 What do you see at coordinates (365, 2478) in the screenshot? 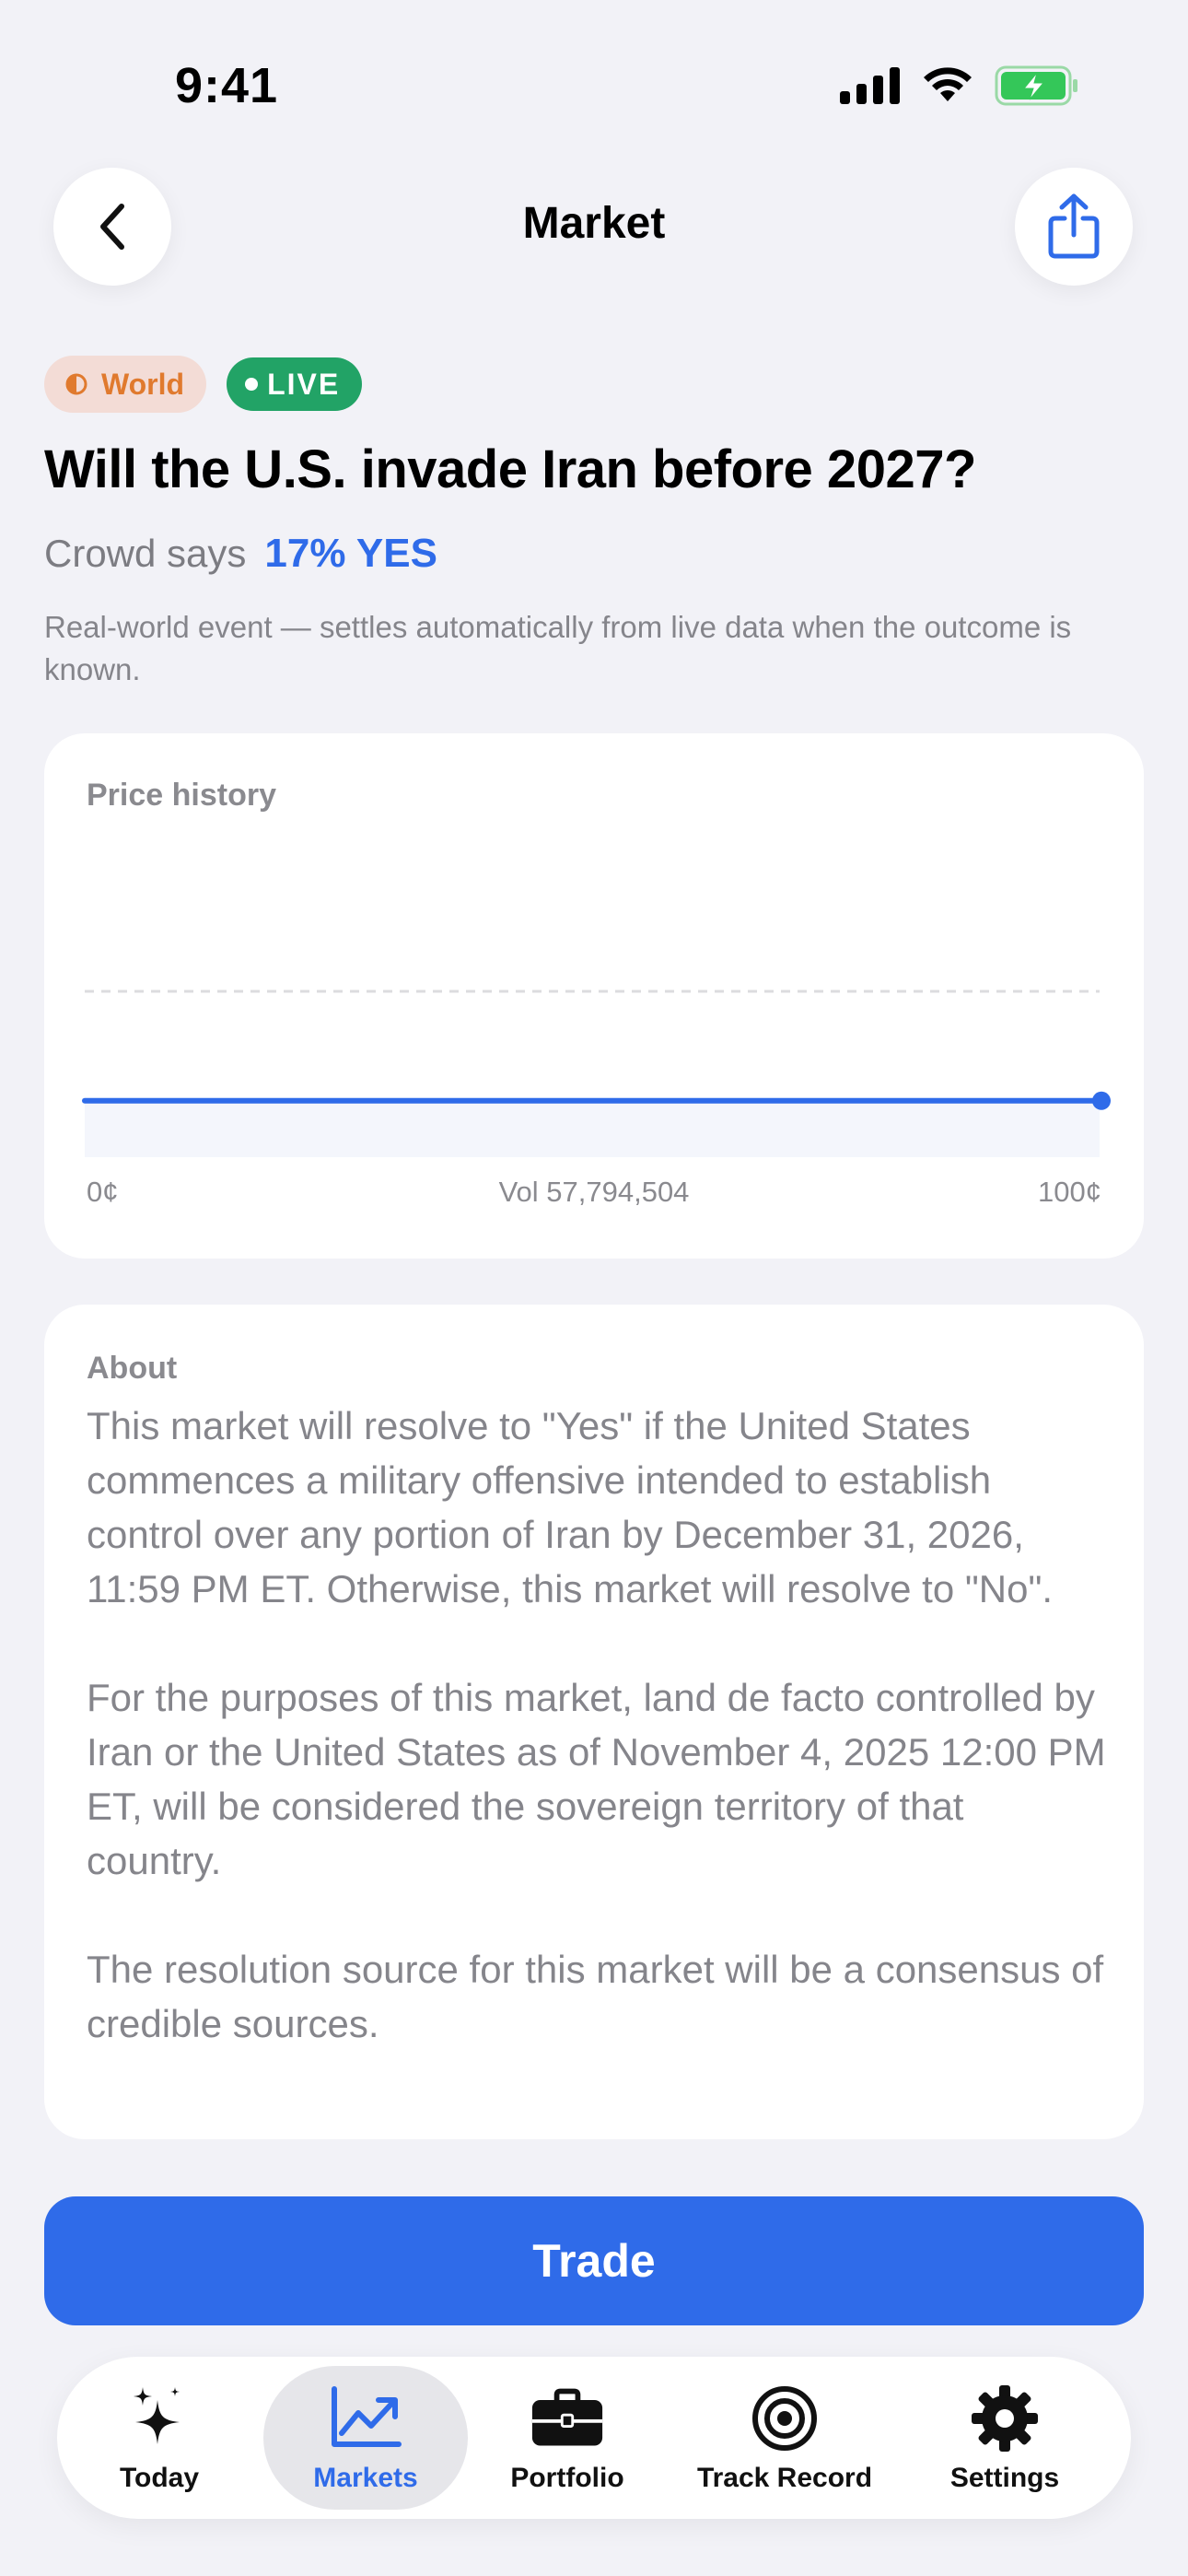
I see `tab-label: Markets` at bounding box center [365, 2478].